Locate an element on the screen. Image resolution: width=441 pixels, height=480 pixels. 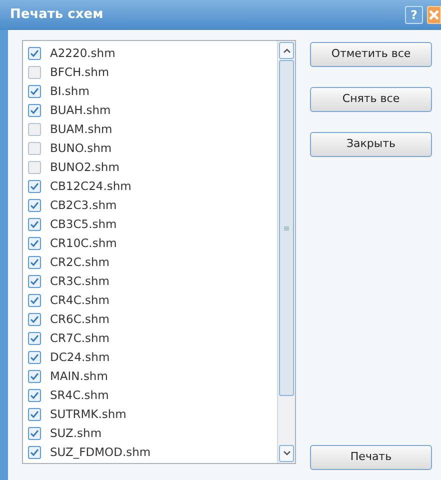
scroll-down-button is located at coordinates (286, 453).